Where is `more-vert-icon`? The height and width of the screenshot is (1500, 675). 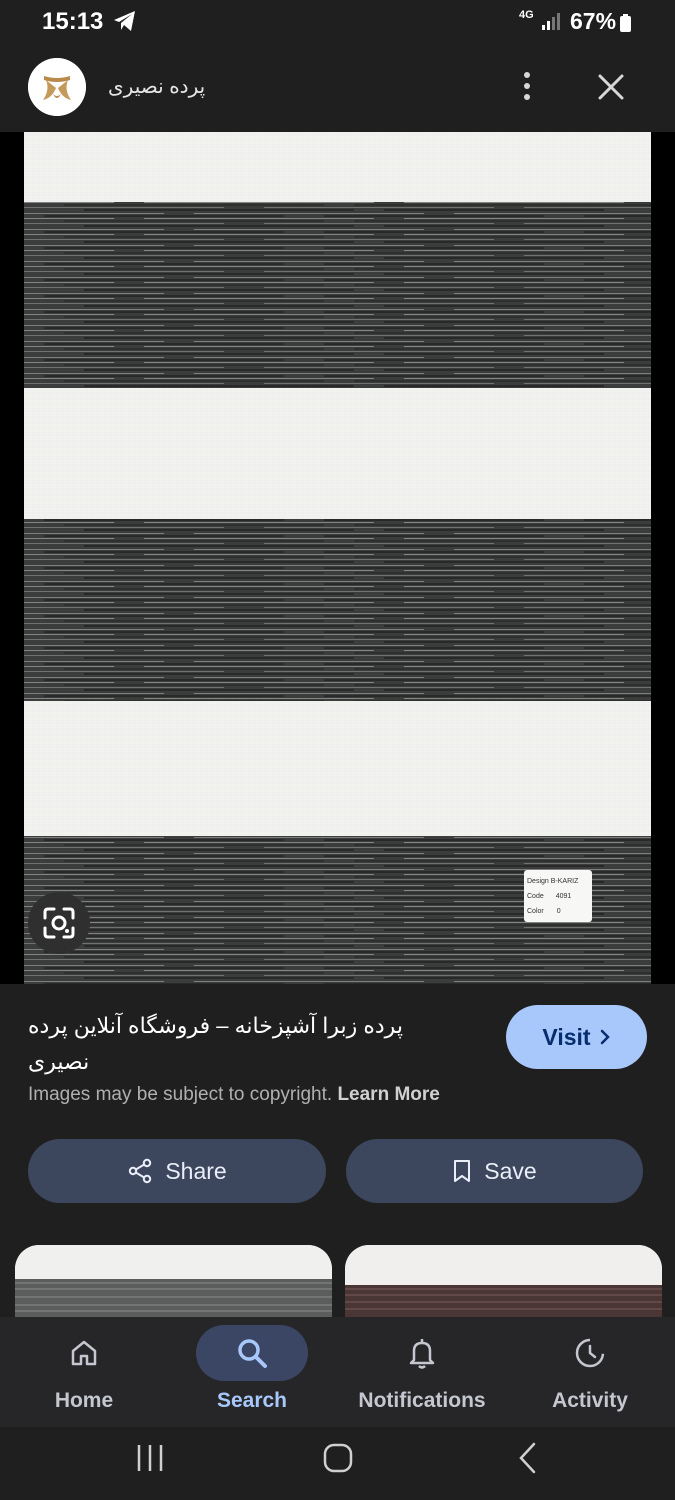
more-vert-icon is located at coordinates (527, 86).